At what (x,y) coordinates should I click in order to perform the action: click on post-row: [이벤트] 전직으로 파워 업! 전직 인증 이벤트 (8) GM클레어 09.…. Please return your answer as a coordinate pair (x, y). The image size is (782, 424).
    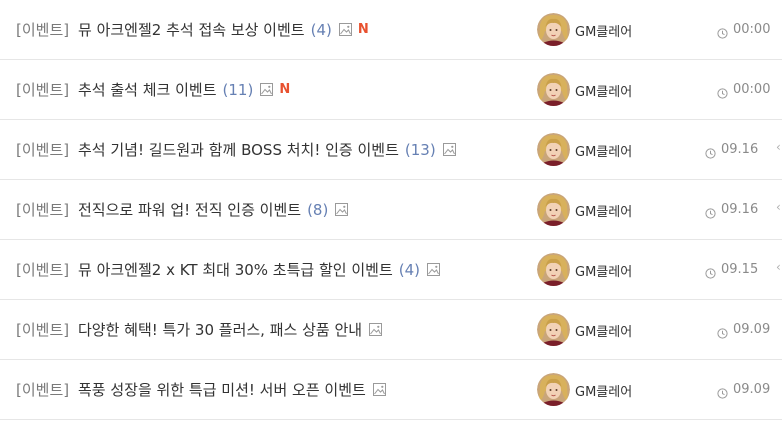
    Looking at the image, I should click on (391, 210).